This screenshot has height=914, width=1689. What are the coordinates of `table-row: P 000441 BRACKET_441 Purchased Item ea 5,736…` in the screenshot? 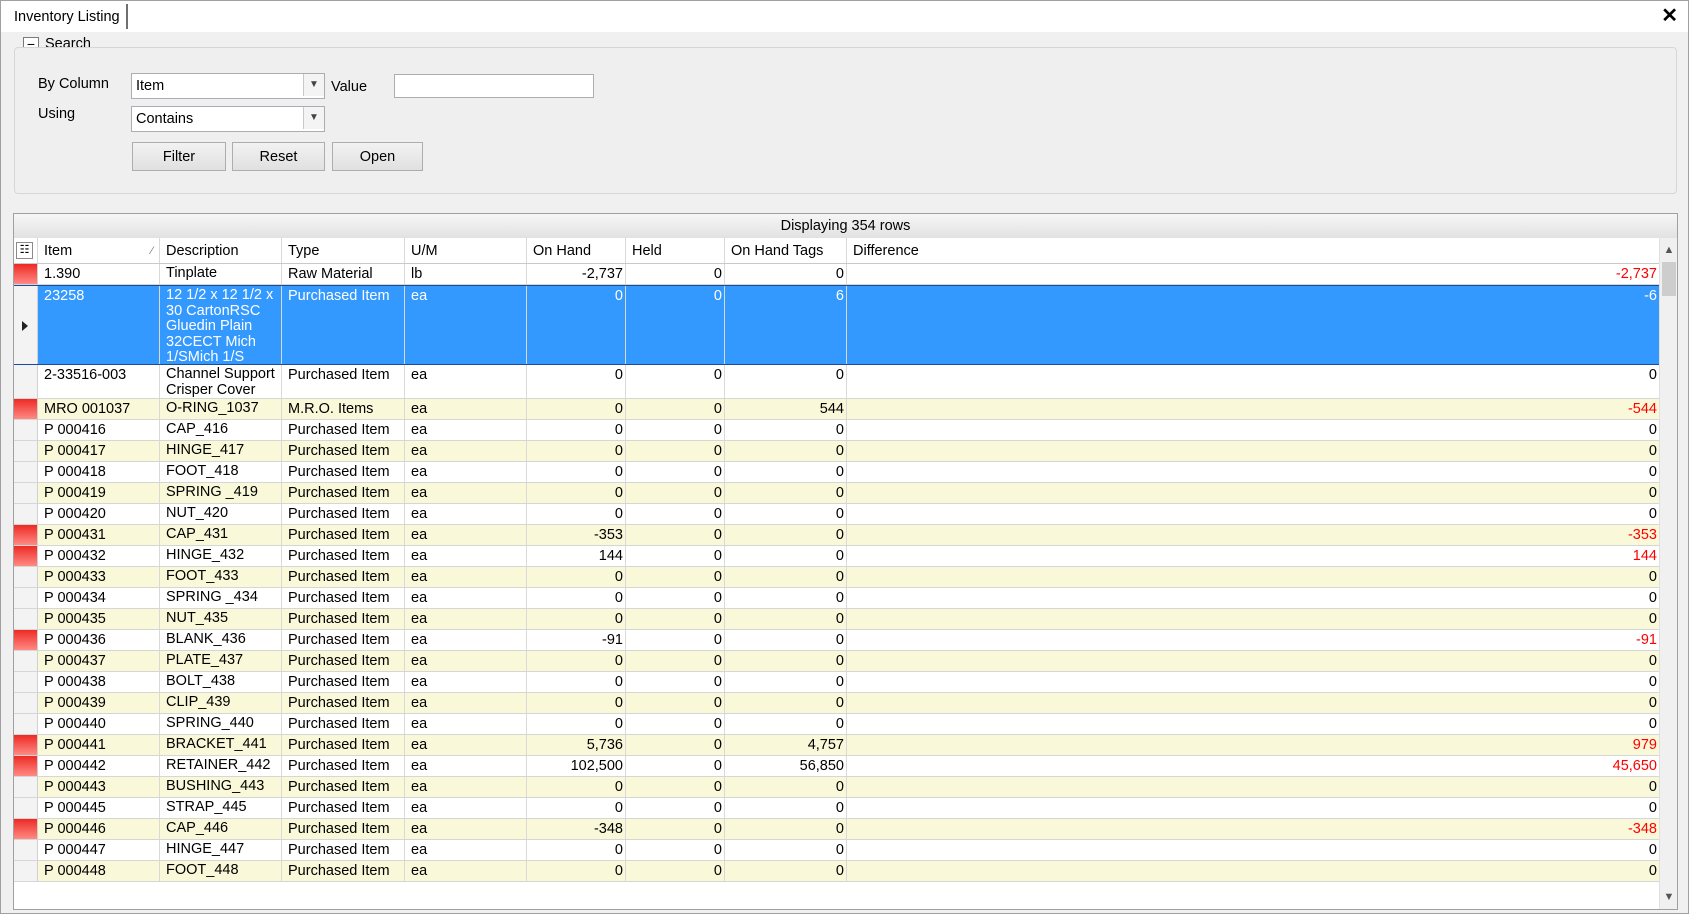 It's located at (836, 745).